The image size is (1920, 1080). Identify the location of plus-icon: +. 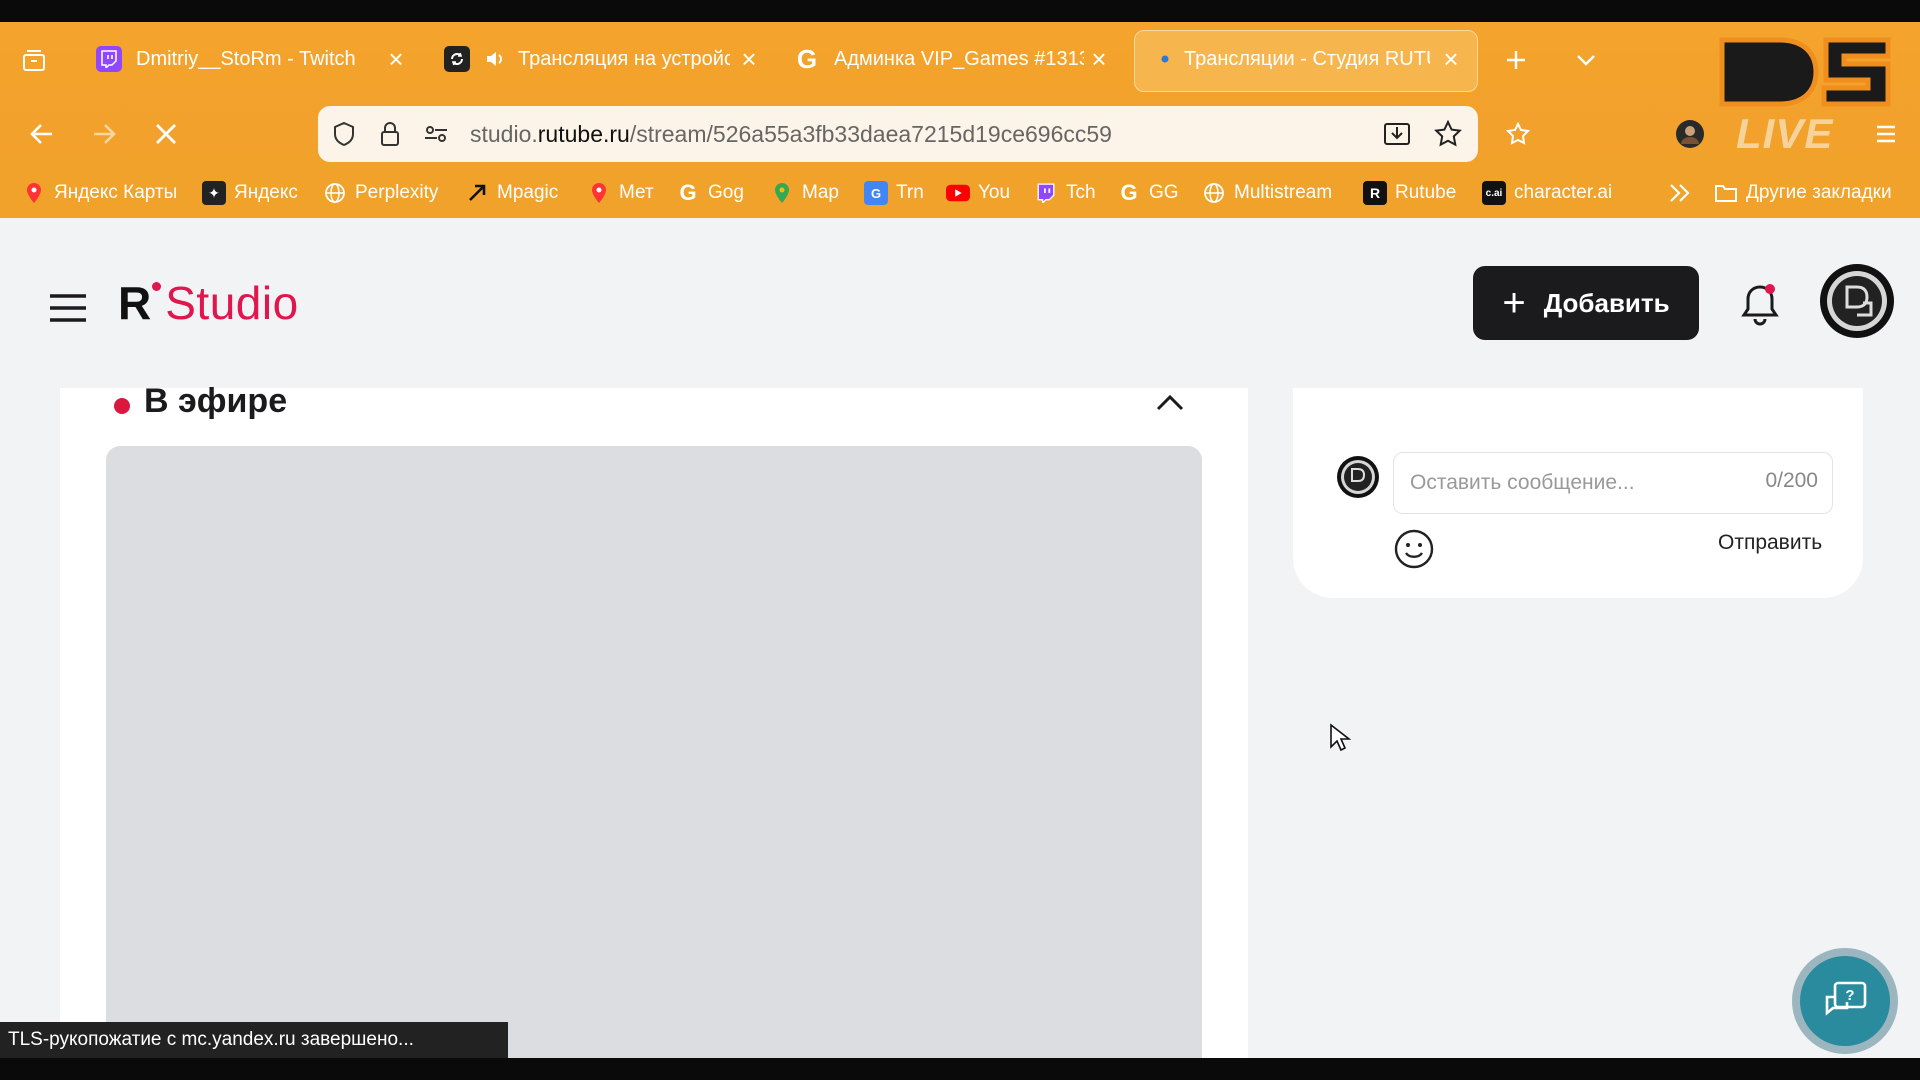
(1514, 303).